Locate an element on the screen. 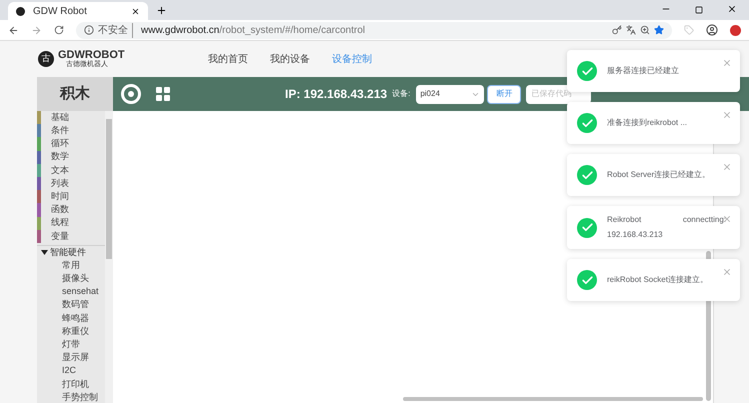 The image size is (749, 403). category-item: 列表 is located at coordinates (71, 183).